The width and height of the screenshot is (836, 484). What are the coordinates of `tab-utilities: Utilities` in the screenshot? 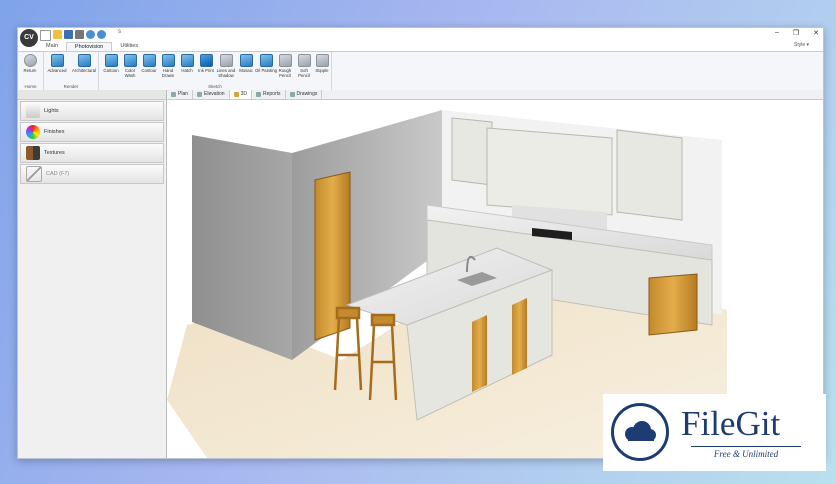 It's located at (129, 46).